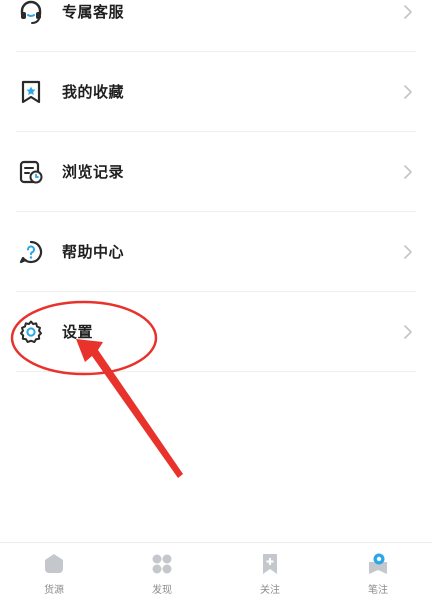 The image size is (432, 600). What do you see at coordinates (93, 12) in the screenshot?
I see `menu-item-label: 专属客服` at bounding box center [93, 12].